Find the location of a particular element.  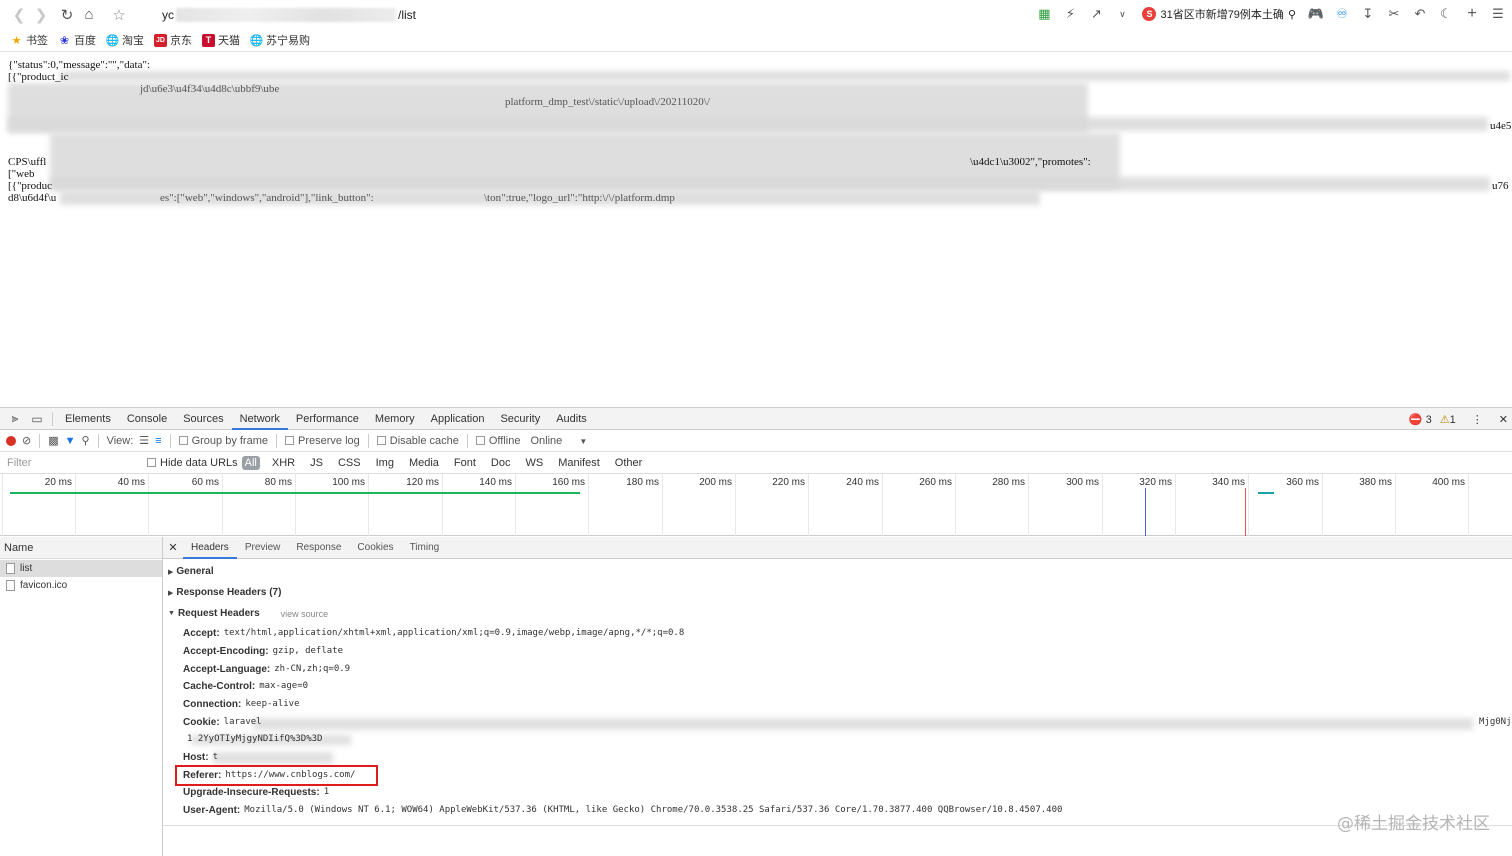

type-filter-ws: WS is located at coordinates (534, 463).